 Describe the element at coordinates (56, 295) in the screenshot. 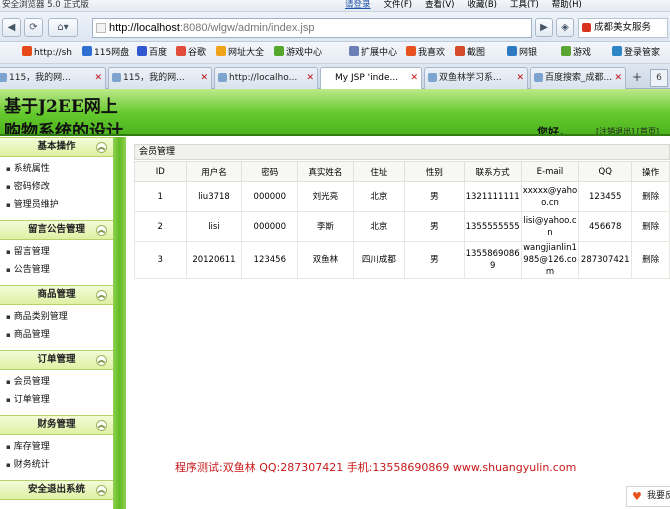

I see `sidebar-group-products: 商品管理 ︽` at that location.